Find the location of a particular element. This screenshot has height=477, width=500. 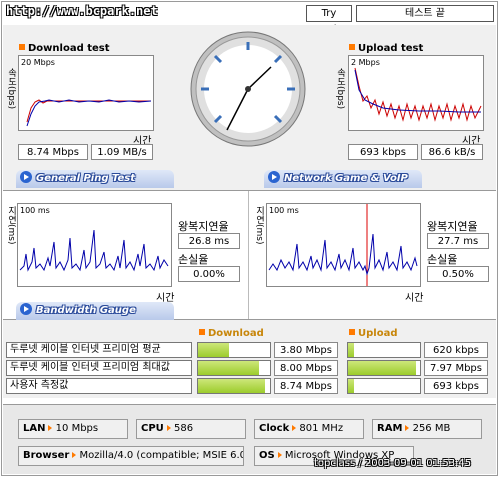

game-rtt-label: 왕복지연율 is located at coordinates (452, 226).